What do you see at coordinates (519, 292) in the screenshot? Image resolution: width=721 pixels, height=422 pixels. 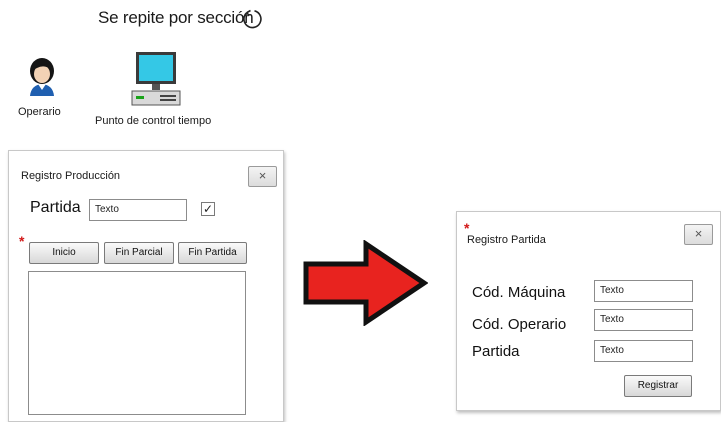 I see `maquina-label: Cód. Máquina` at bounding box center [519, 292].